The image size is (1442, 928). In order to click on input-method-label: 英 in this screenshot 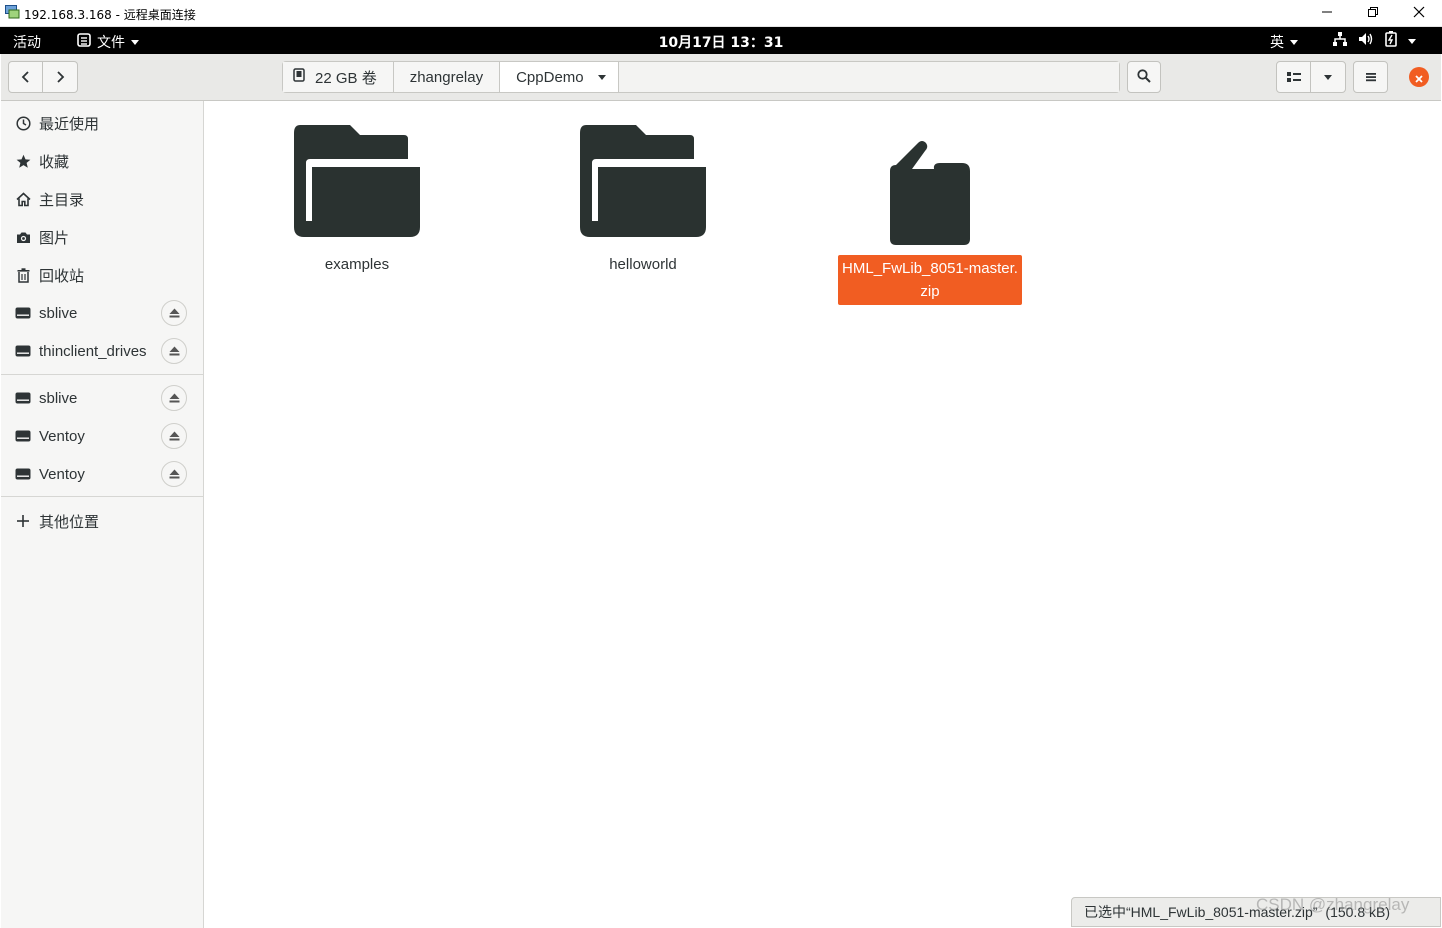, I will do `click(1277, 43)`.